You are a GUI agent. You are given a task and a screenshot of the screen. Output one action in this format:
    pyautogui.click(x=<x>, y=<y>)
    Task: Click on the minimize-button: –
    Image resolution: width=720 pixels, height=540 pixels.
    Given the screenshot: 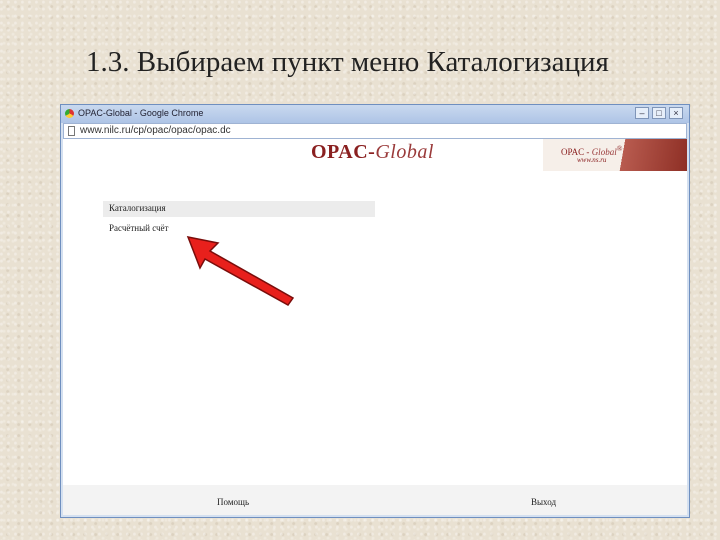 What is the action you would take?
    pyautogui.click(x=642, y=113)
    